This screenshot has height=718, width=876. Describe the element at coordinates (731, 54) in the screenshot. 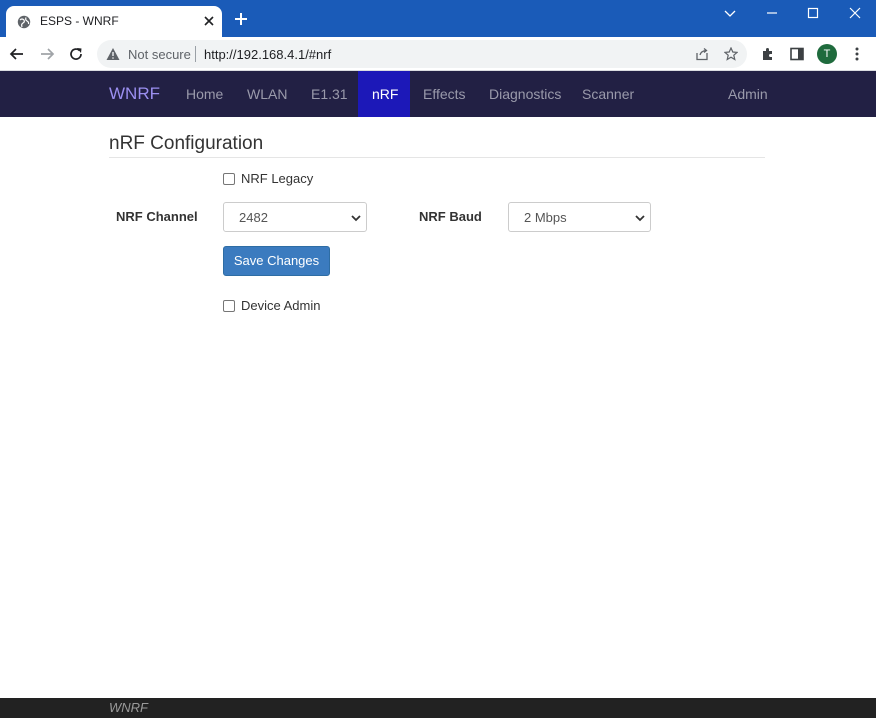

I see `star-icon` at that location.